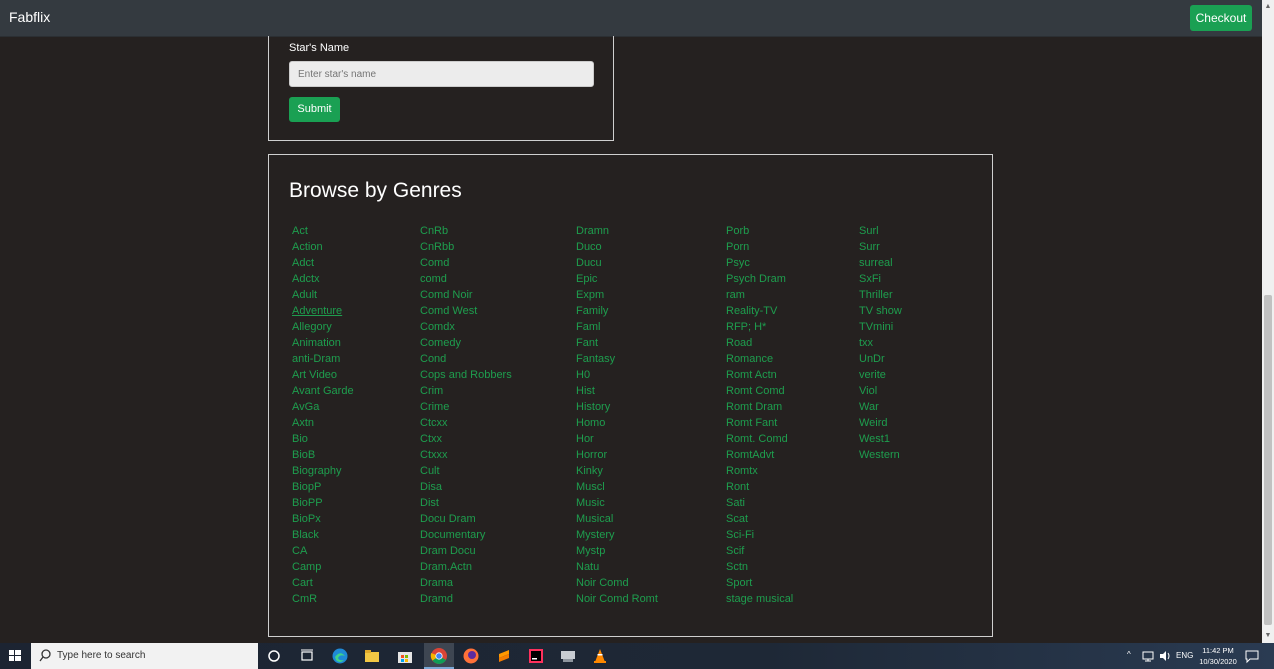 The image size is (1274, 669). Describe the element at coordinates (323, 359) in the screenshot. I see `genre-link: anti-Dram` at that location.